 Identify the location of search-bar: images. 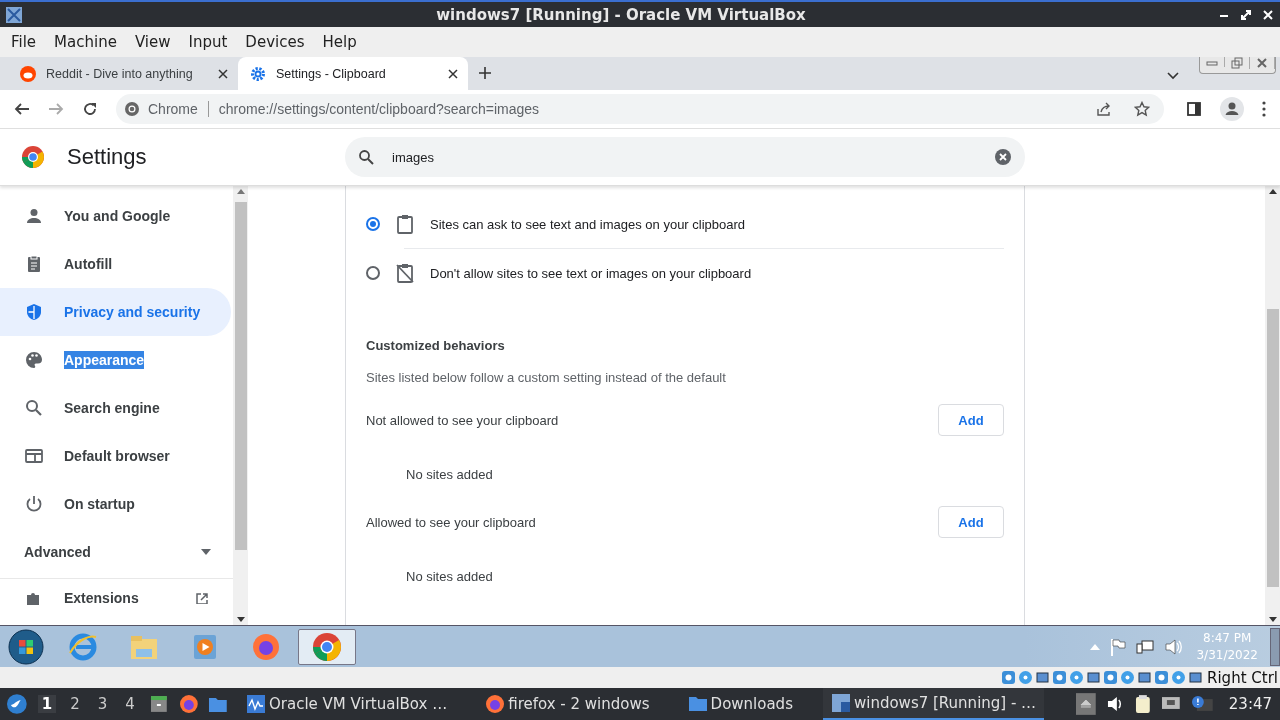
(685, 157).